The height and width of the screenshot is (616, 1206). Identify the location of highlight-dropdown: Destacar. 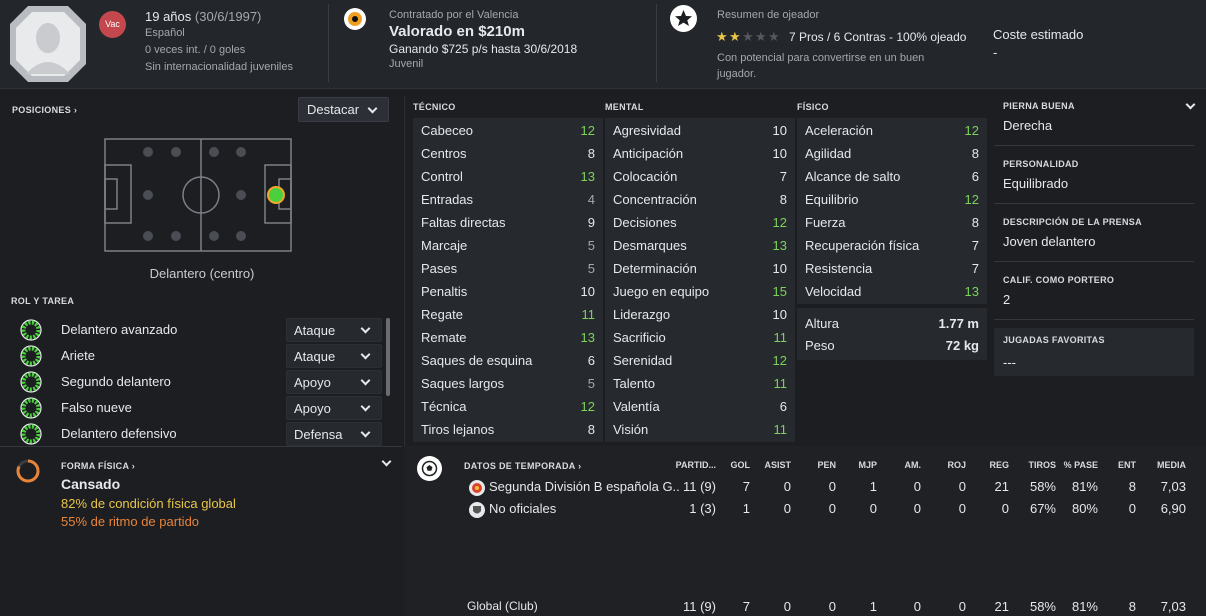
(343, 109).